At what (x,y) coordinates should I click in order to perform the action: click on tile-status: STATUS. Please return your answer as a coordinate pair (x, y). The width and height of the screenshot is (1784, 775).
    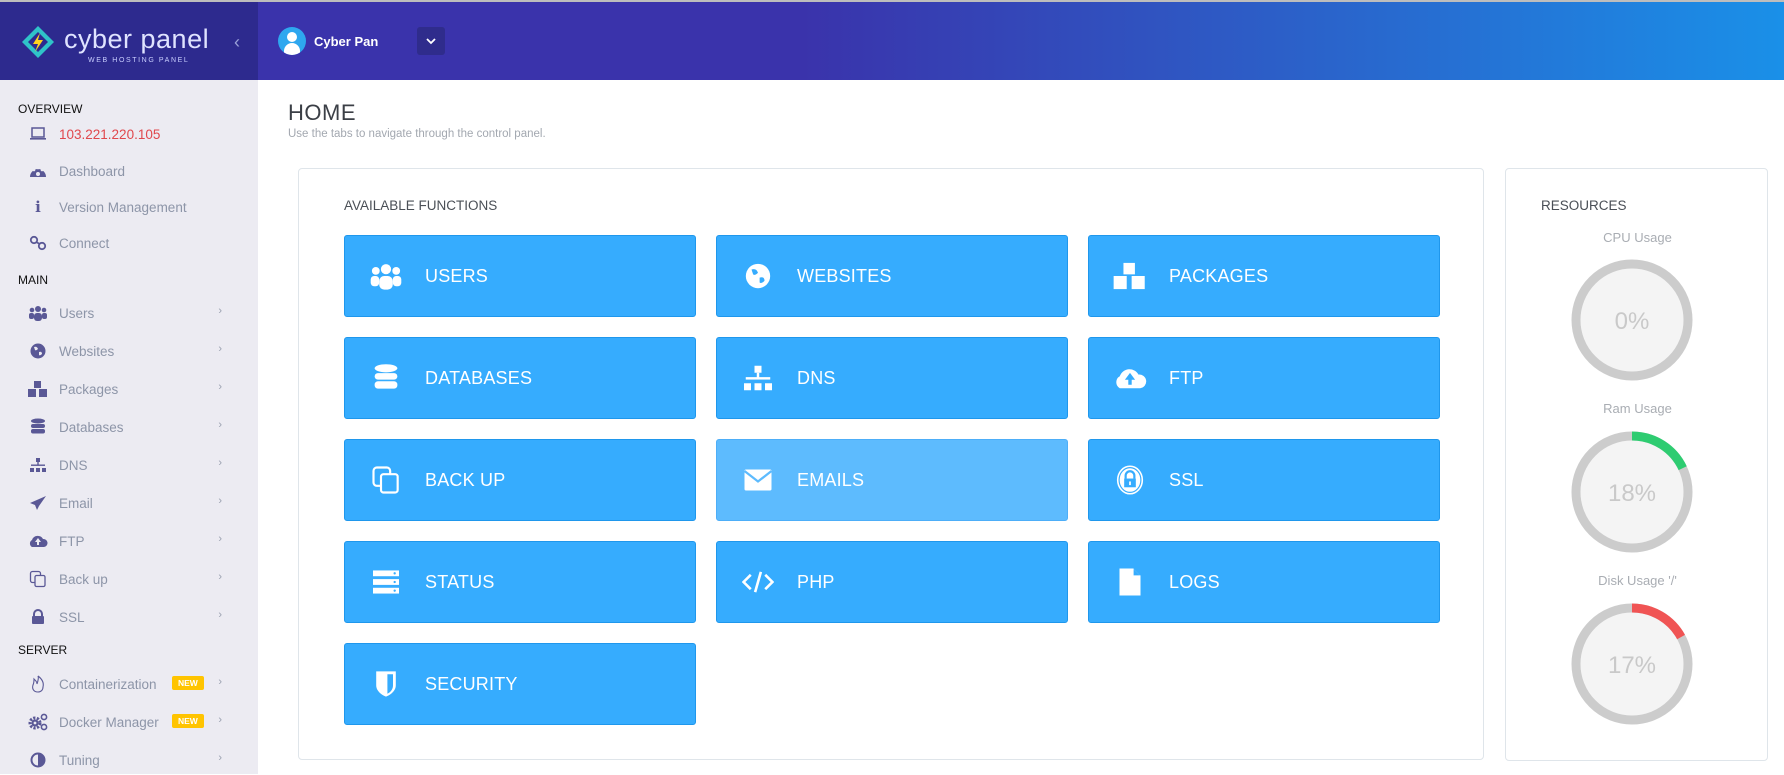
    Looking at the image, I should click on (520, 582).